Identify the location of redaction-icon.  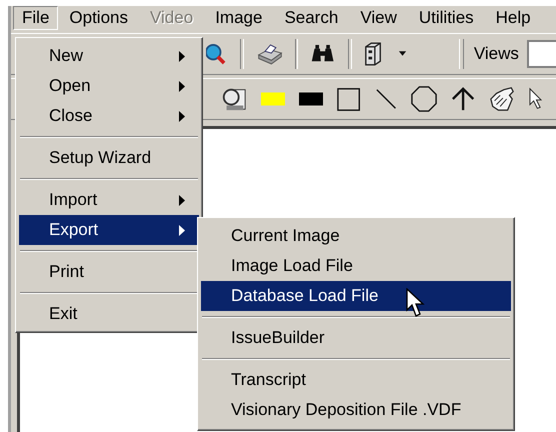
(311, 99).